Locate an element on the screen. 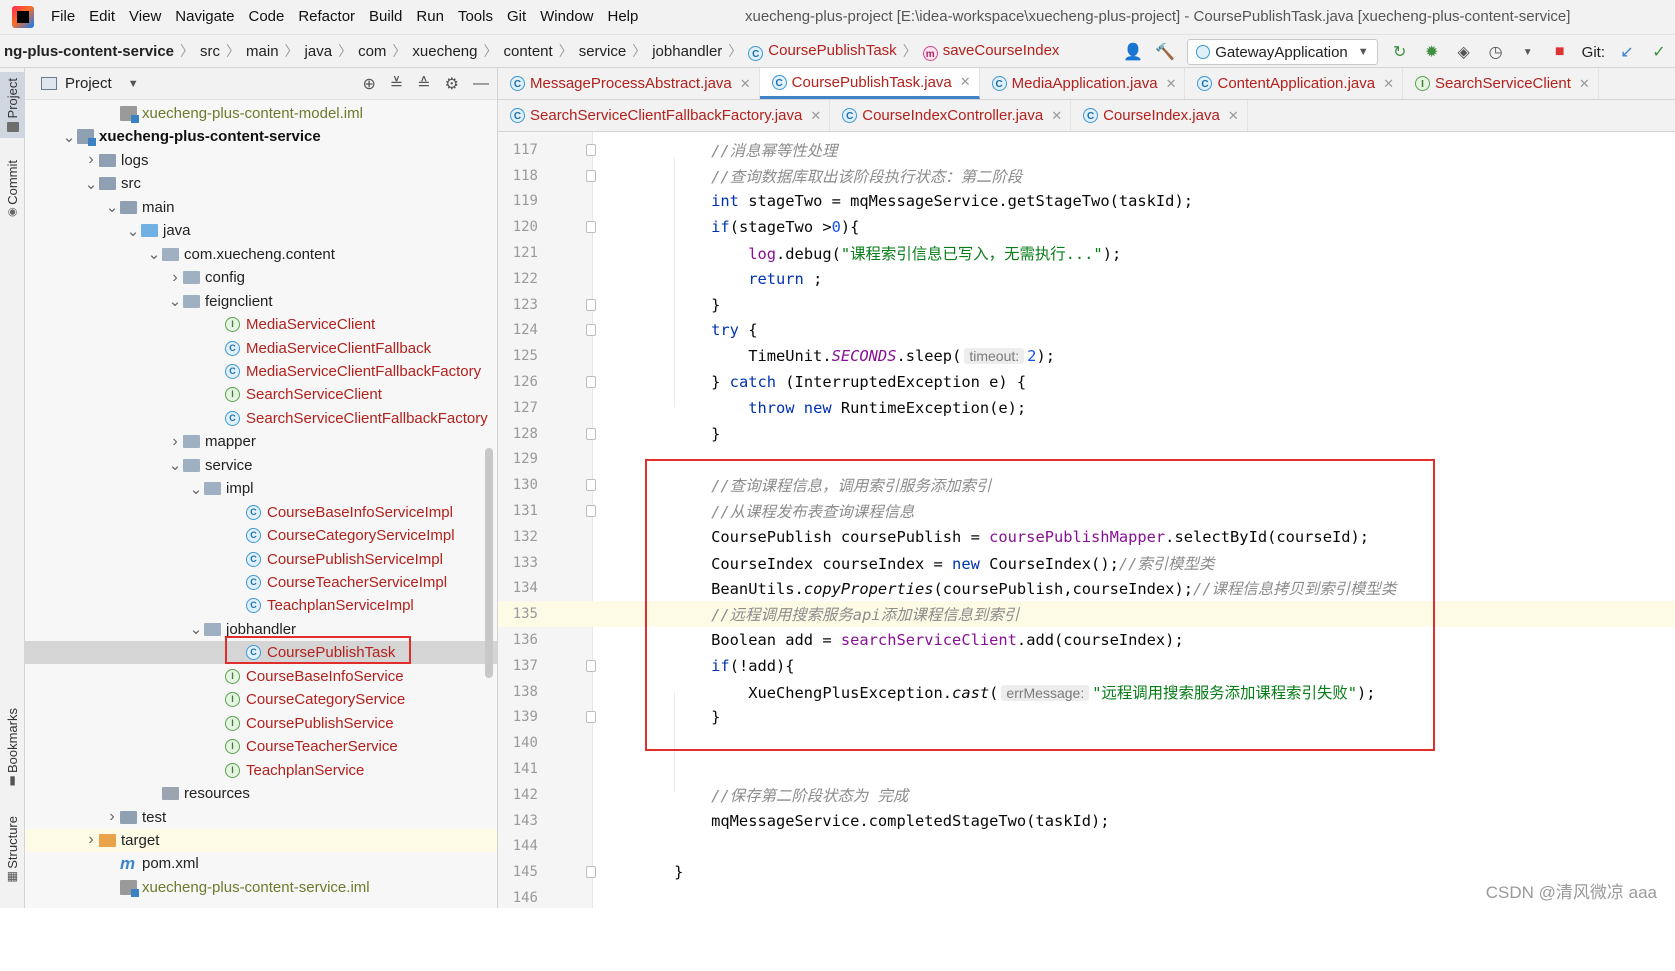  tree-node: I MediaServiceClient is located at coordinates (261, 324).